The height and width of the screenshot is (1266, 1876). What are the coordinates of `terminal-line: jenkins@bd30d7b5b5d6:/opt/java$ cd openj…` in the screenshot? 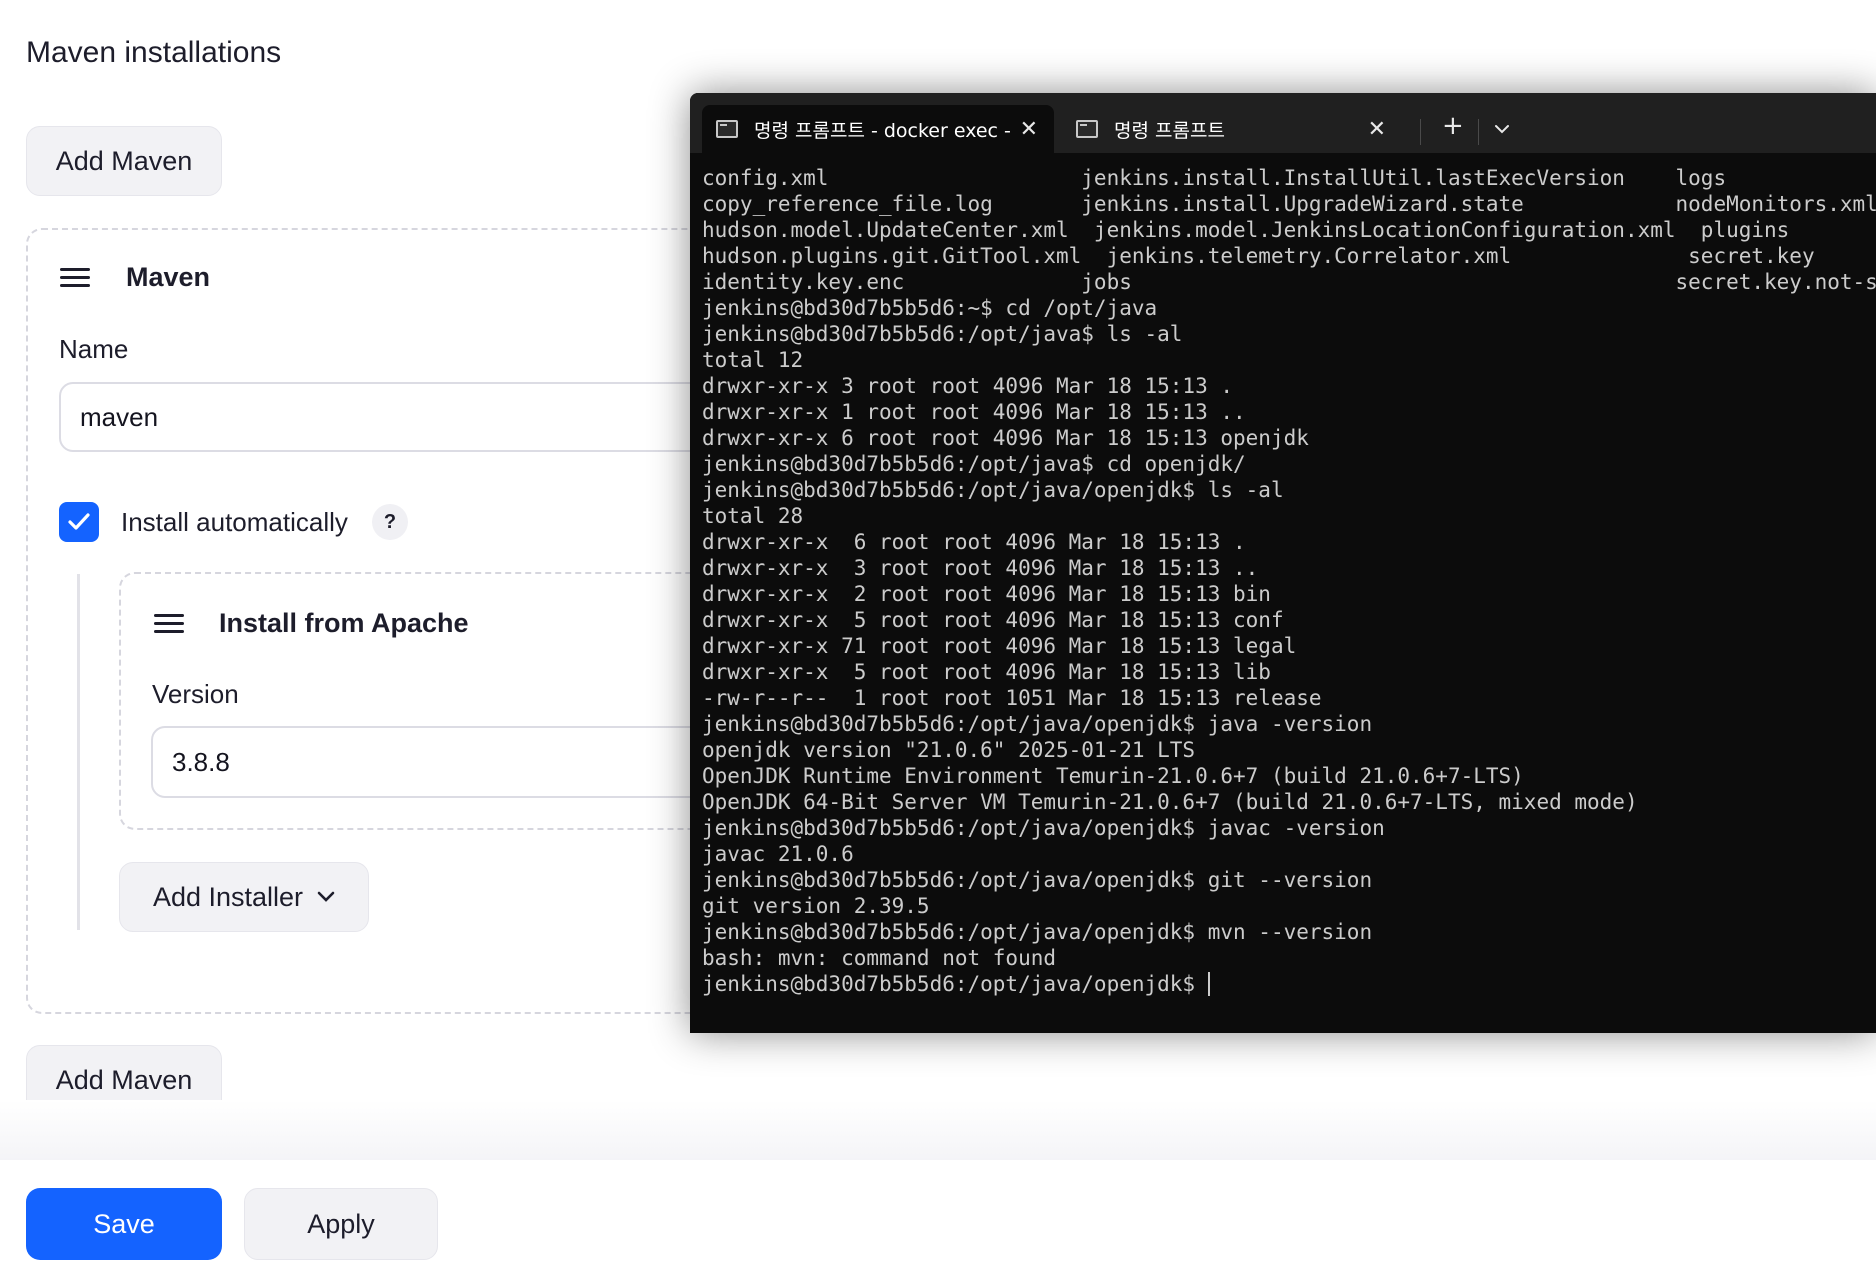 It's located at (974, 464).